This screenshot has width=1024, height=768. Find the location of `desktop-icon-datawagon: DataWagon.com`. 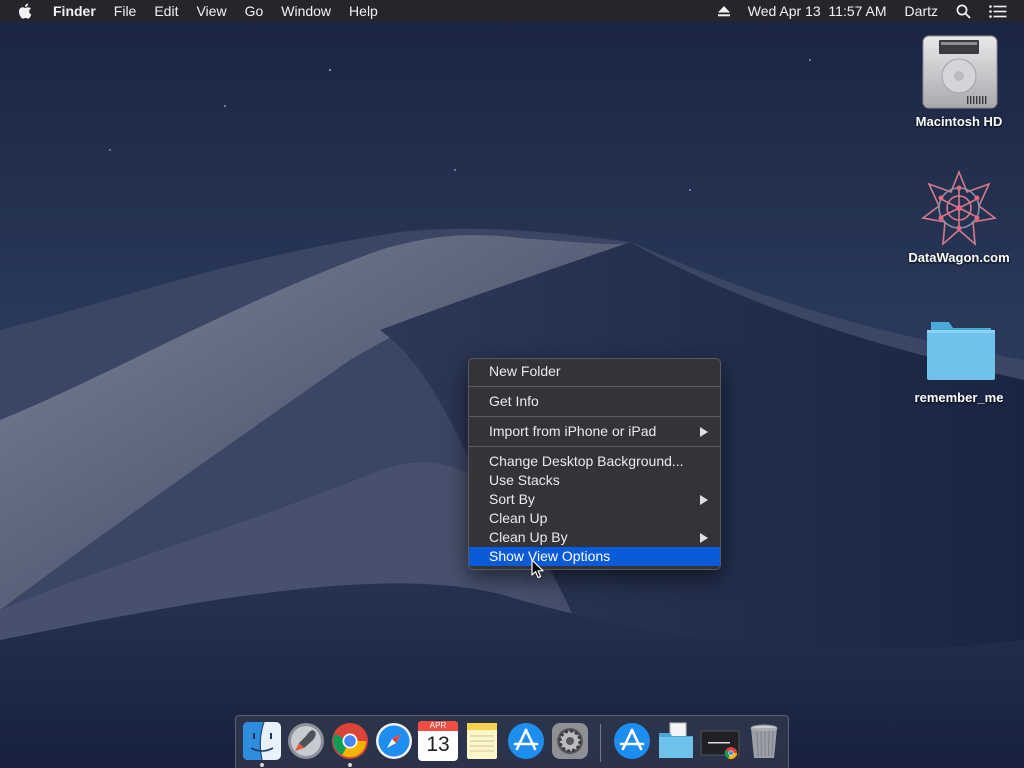

desktop-icon-datawagon: DataWagon.com is located at coordinates (959, 216).